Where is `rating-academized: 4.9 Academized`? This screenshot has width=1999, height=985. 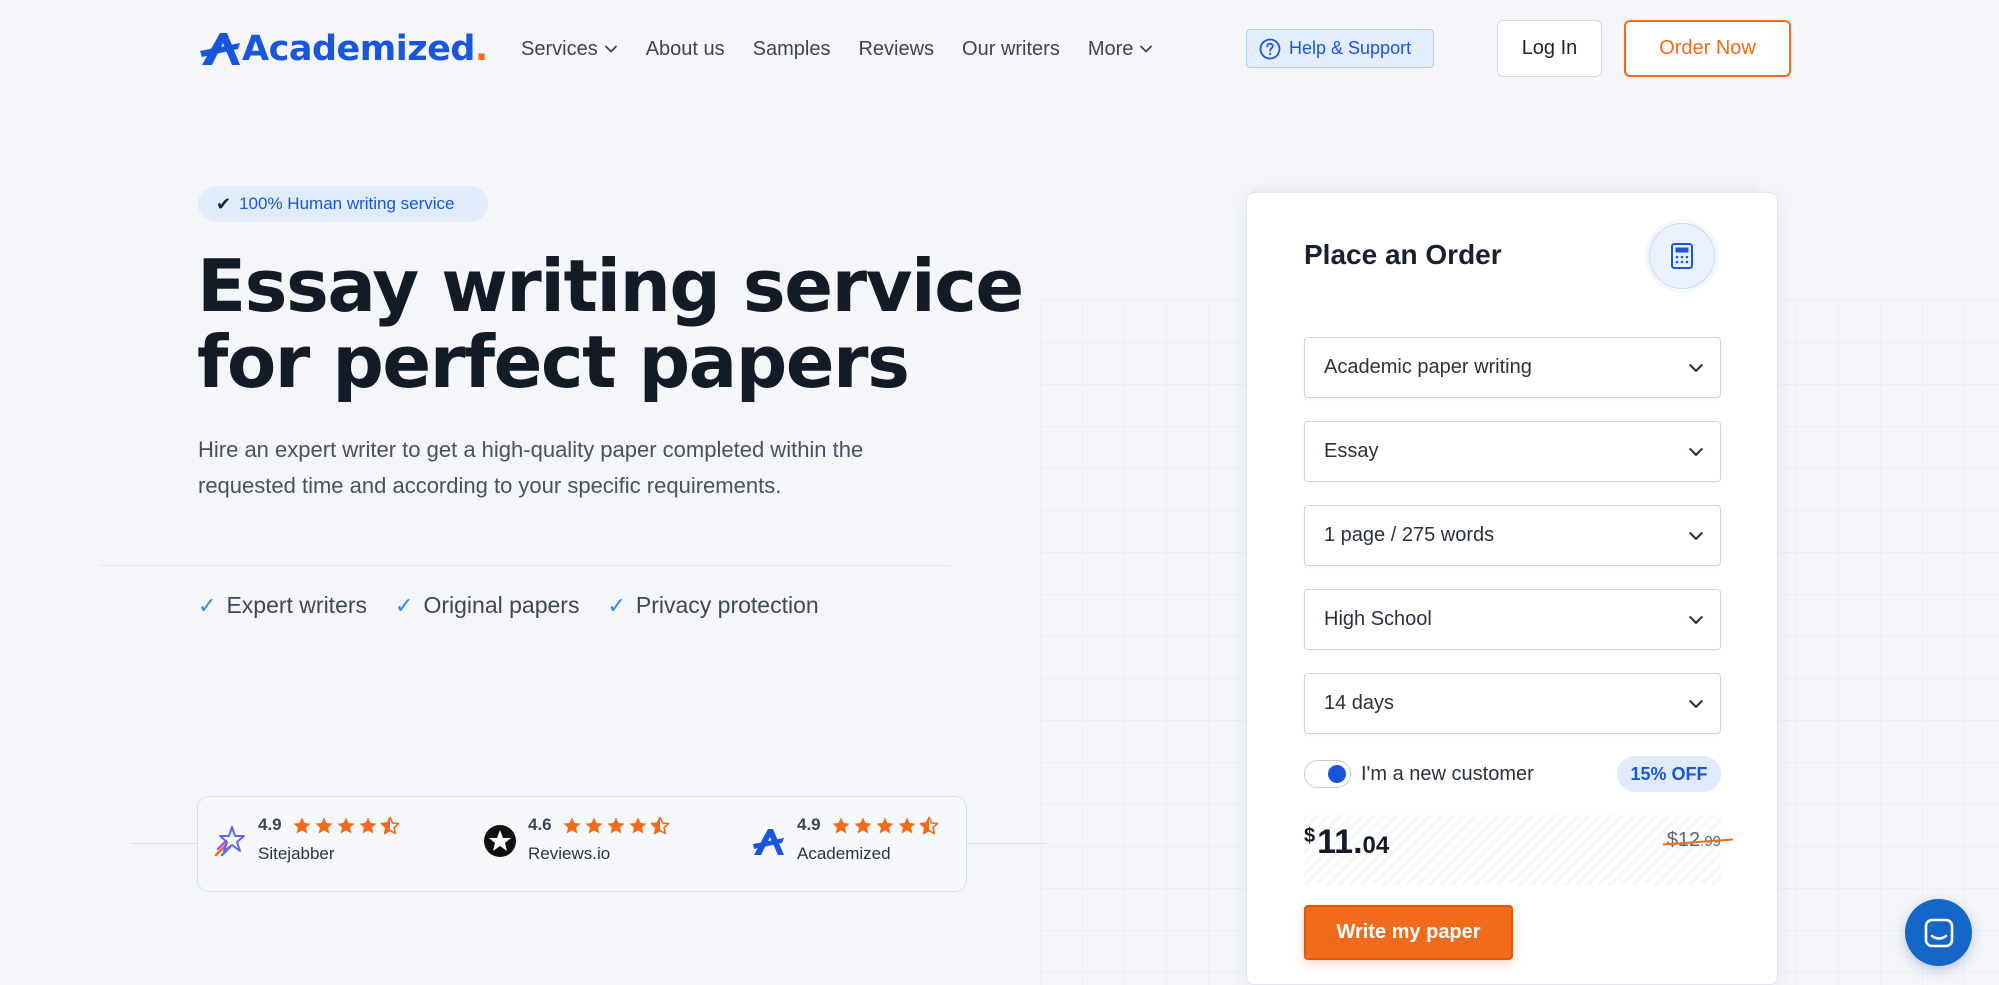 rating-academized: 4.9 Academized is located at coordinates (845, 839).